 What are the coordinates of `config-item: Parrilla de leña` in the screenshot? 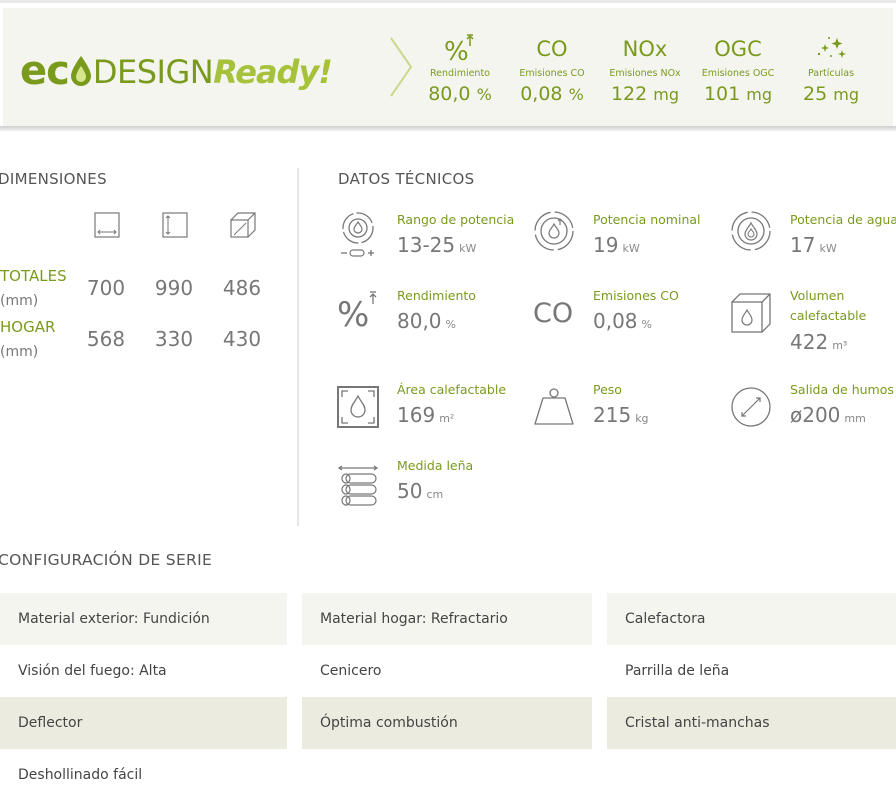 It's located at (677, 671).